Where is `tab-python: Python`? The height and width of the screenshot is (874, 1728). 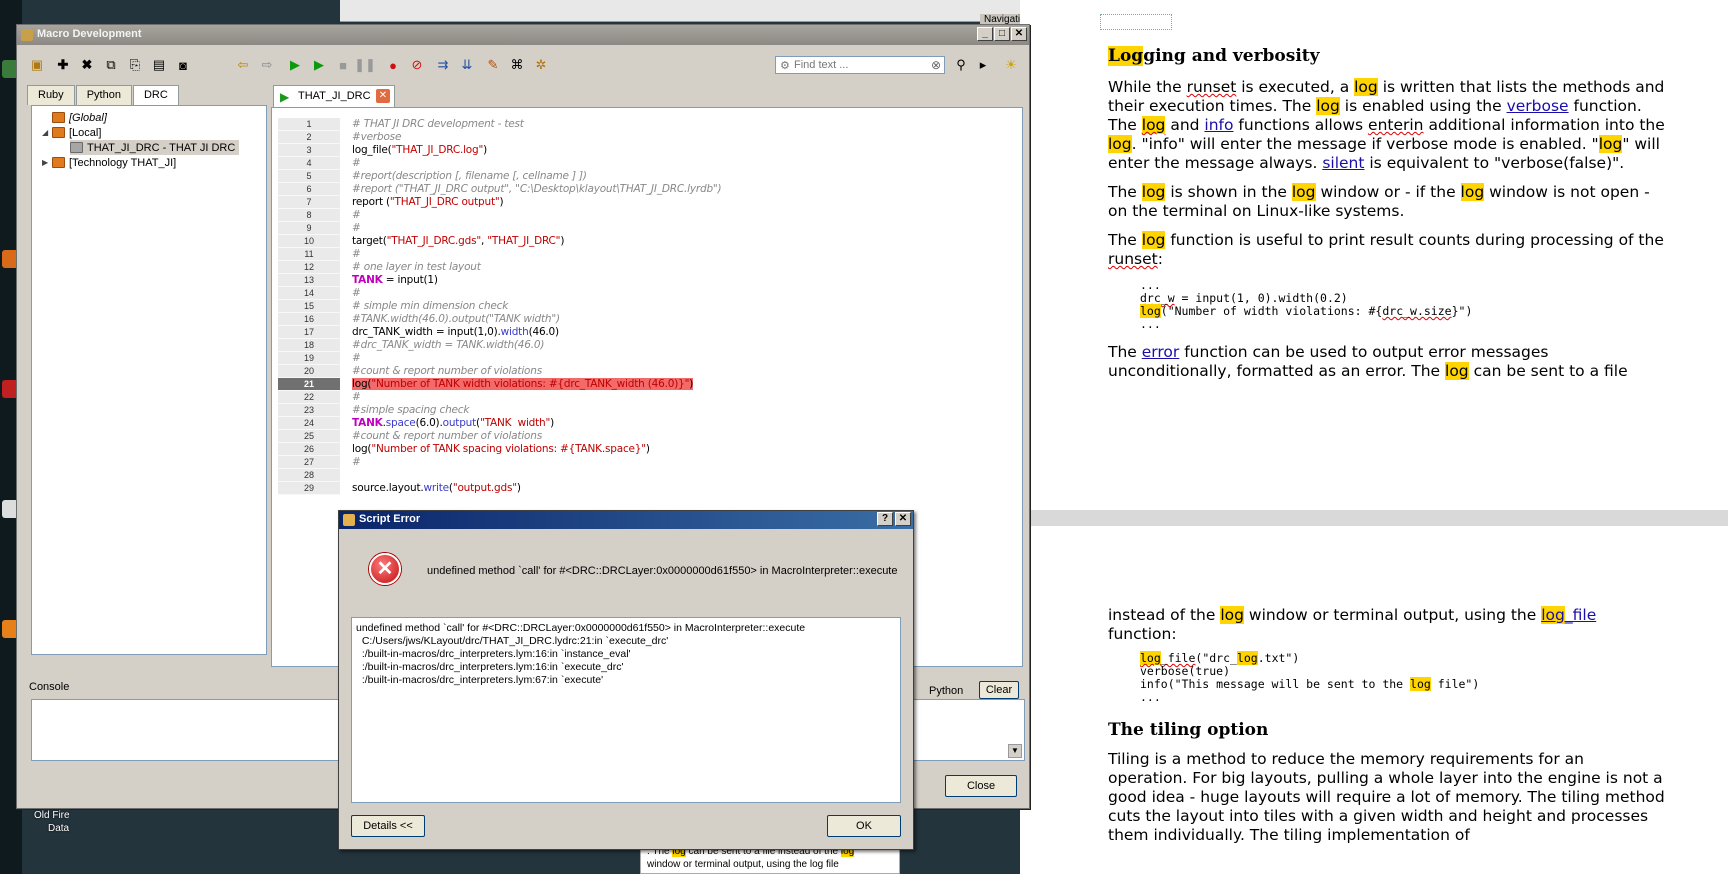 tab-python: Python is located at coordinates (103, 95).